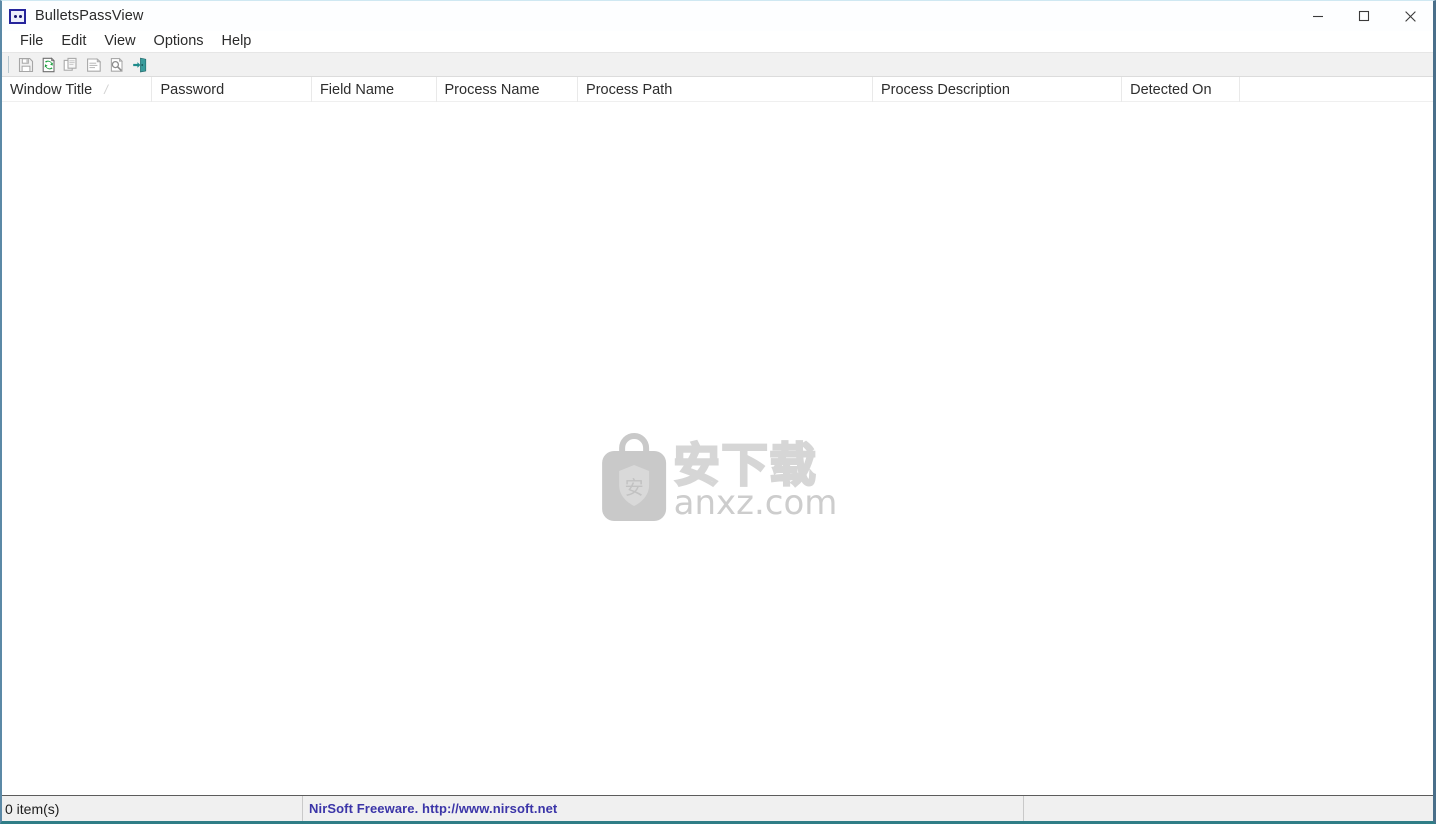  What do you see at coordinates (725, 89) in the screenshot?
I see `column-header-process-path: Process Path` at bounding box center [725, 89].